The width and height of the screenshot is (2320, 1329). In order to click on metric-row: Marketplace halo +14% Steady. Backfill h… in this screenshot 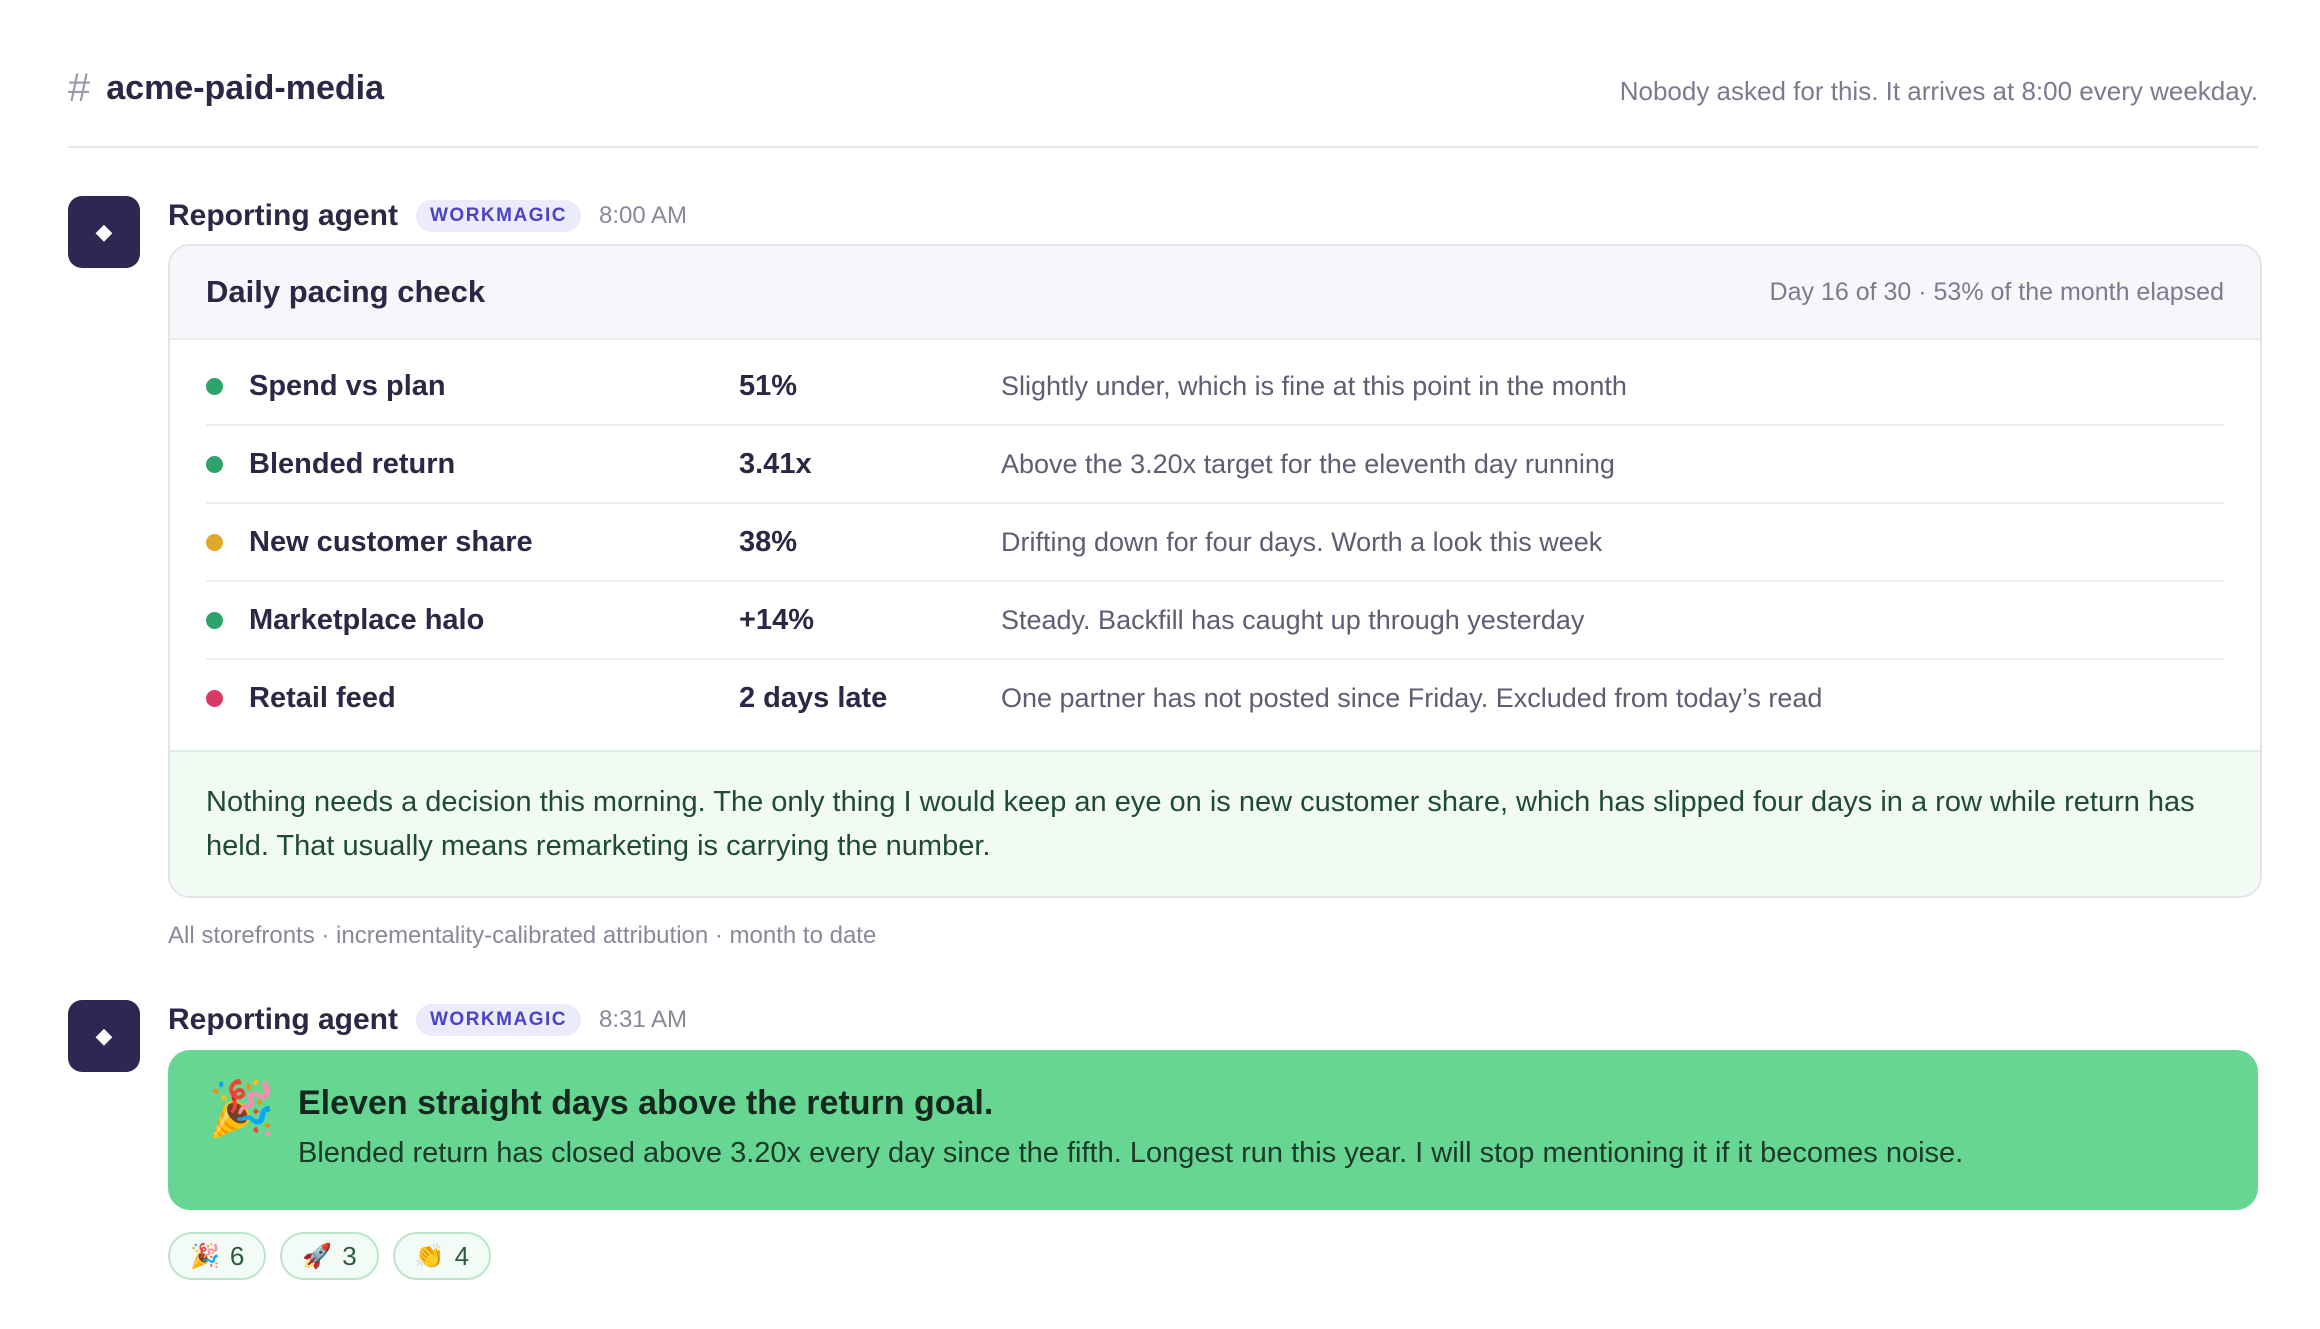, I will do `click(1215, 621)`.